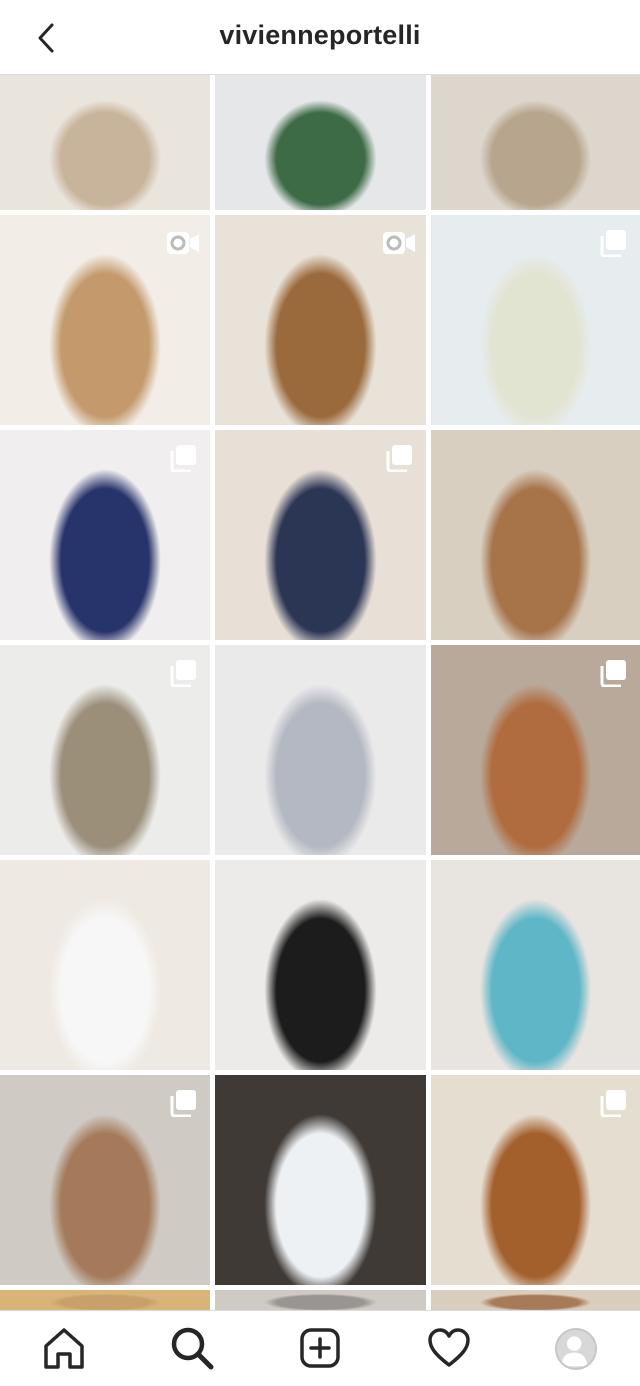 The height and width of the screenshot is (1386, 640). I want to click on profile-username: vivienneportelli, so click(320, 35).